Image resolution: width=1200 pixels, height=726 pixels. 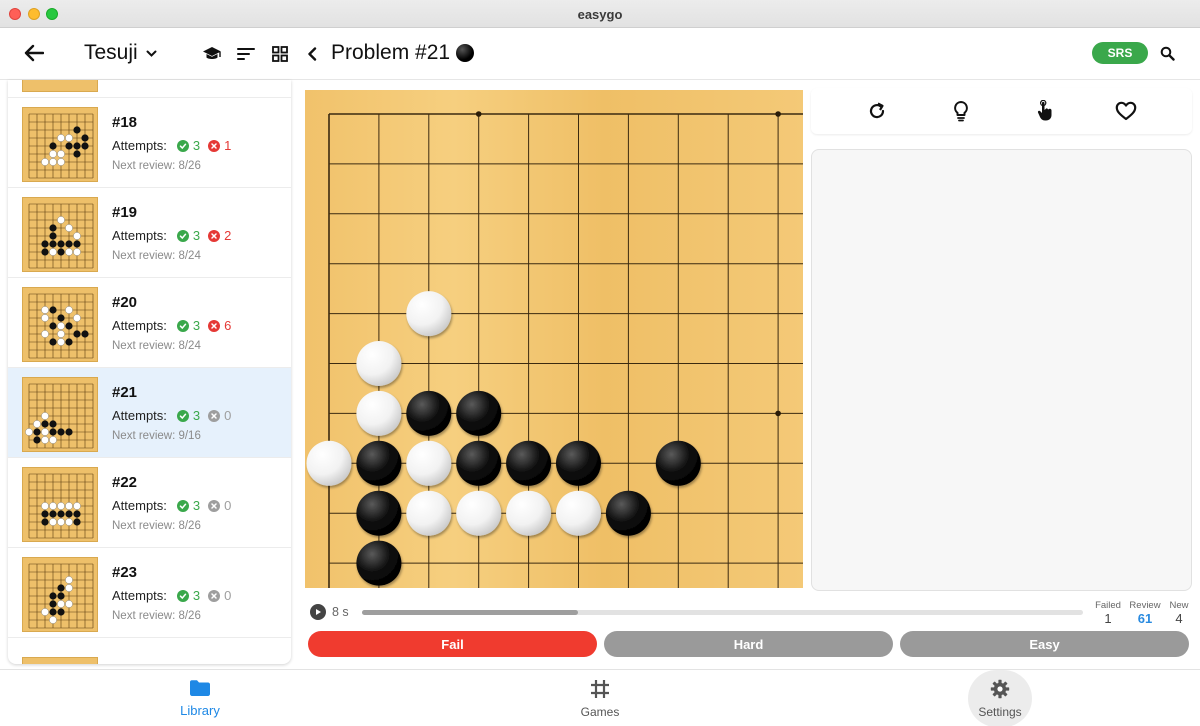 What do you see at coordinates (125, 482) in the screenshot?
I see `problem-number: #22` at bounding box center [125, 482].